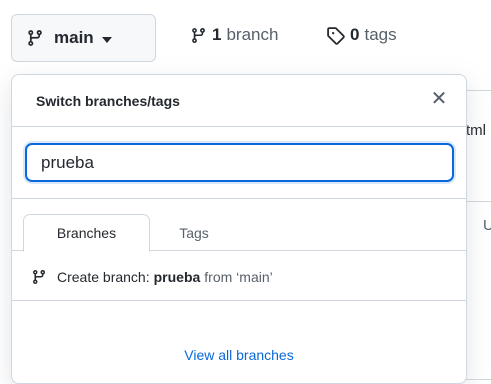 The image size is (491, 384). Describe the element at coordinates (177, 276) in the screenshot. I see `new-branch-name: prueba` at that location.